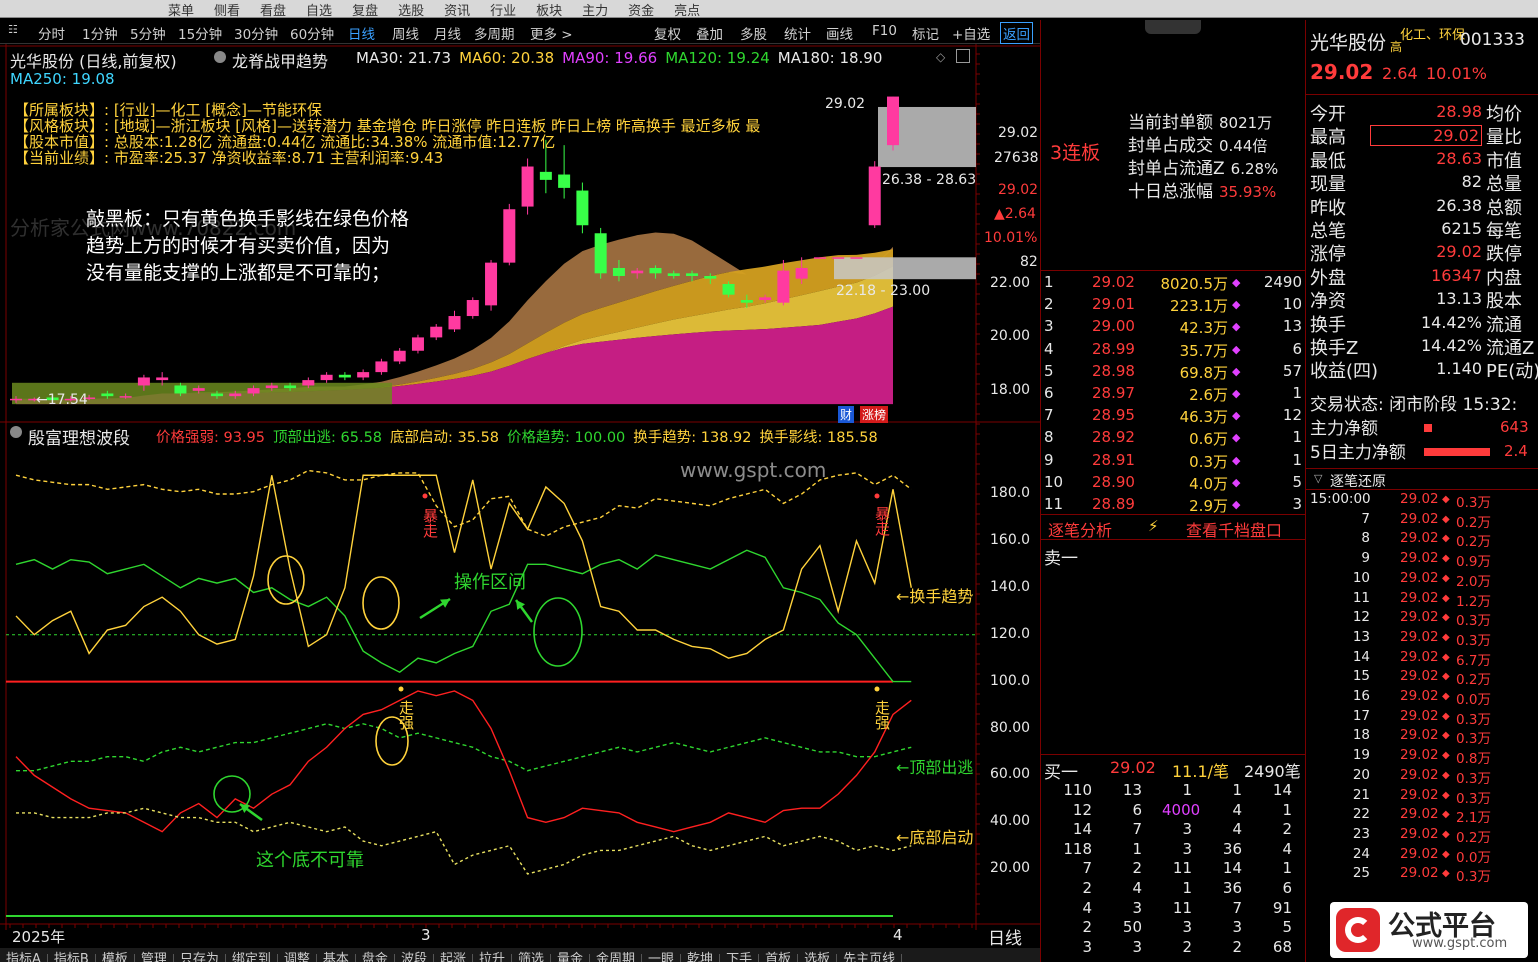 The width and height of the screenshot is (1538, 962). I want to click on bottom-tab: 指标B, so click(72, 957).